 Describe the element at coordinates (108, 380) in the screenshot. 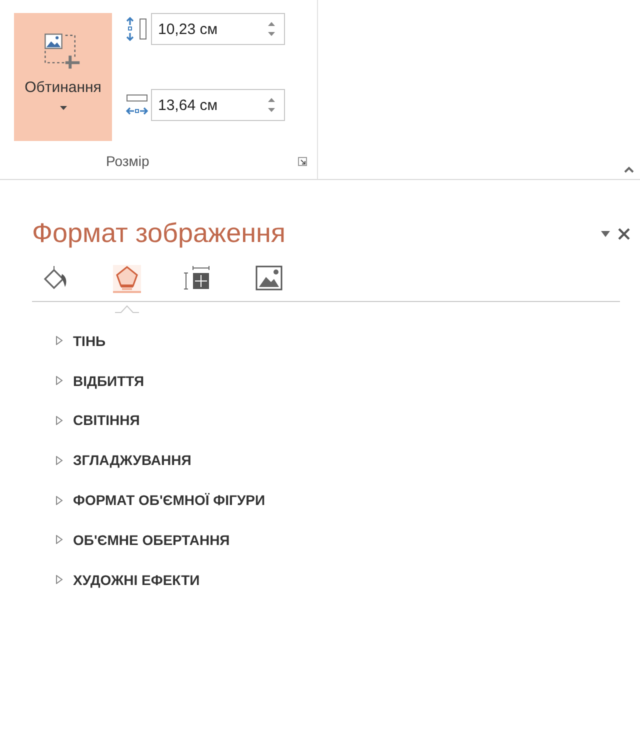

I see `section-header: ВІДБИТТЯ` at that location.